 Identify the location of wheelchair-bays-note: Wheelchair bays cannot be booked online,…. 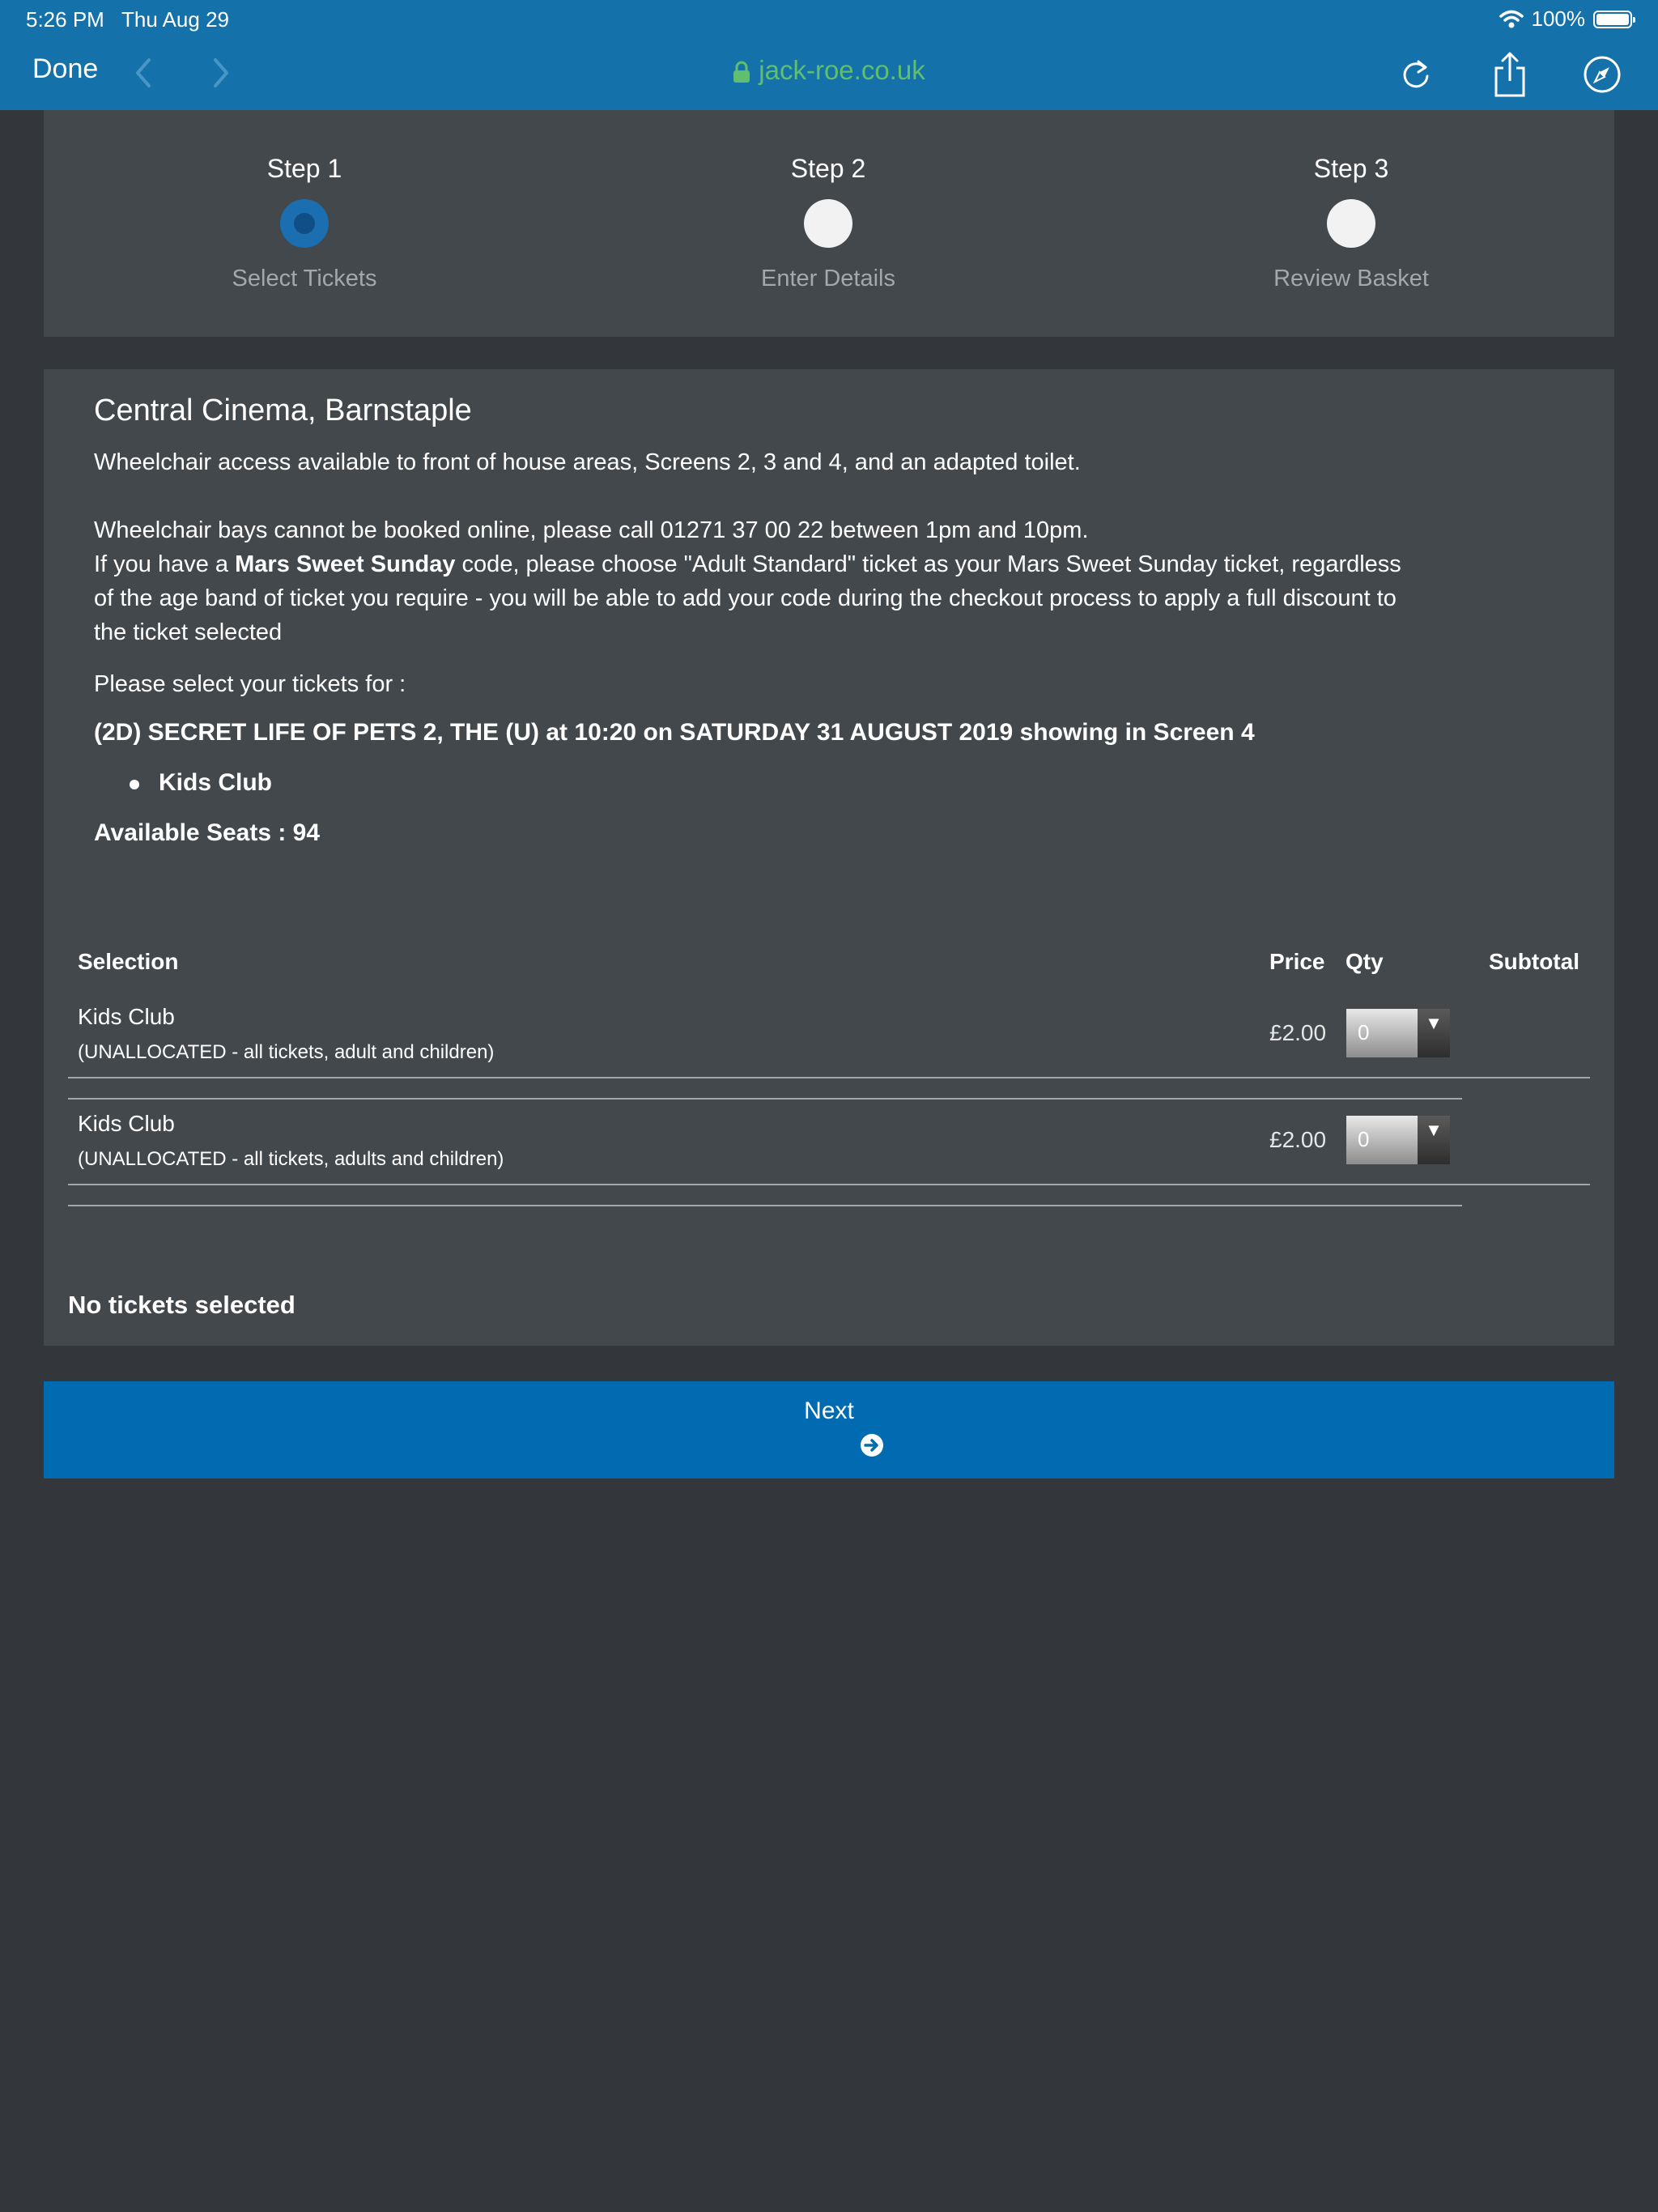
(591, 530).